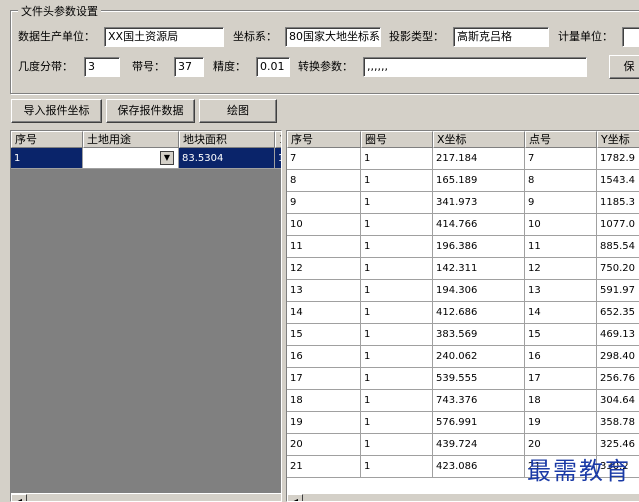  I want to click on coords-cell-seq: 18, so click(324, 401).